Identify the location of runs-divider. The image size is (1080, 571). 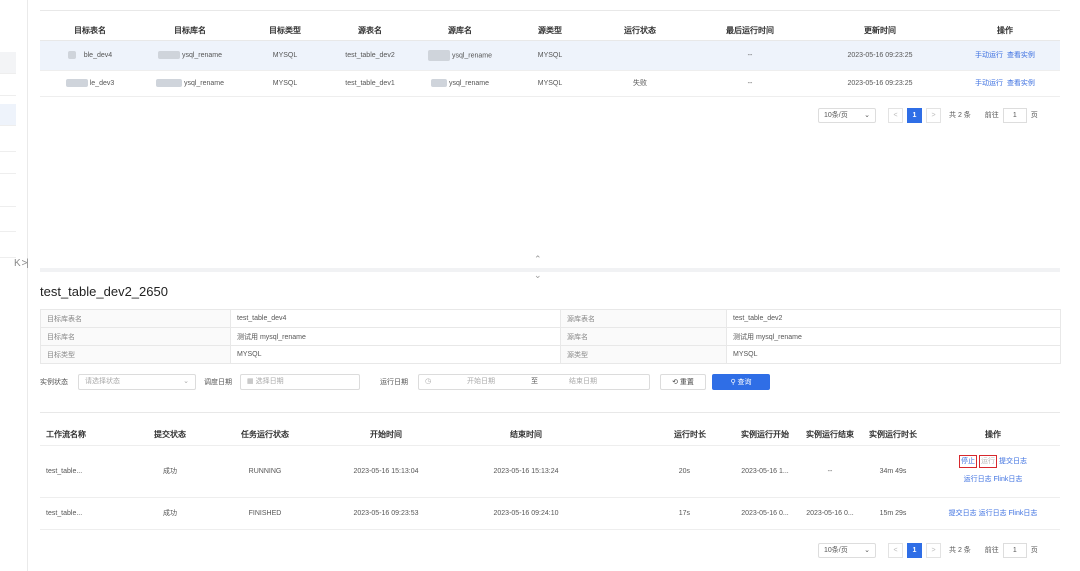
(550, 412).